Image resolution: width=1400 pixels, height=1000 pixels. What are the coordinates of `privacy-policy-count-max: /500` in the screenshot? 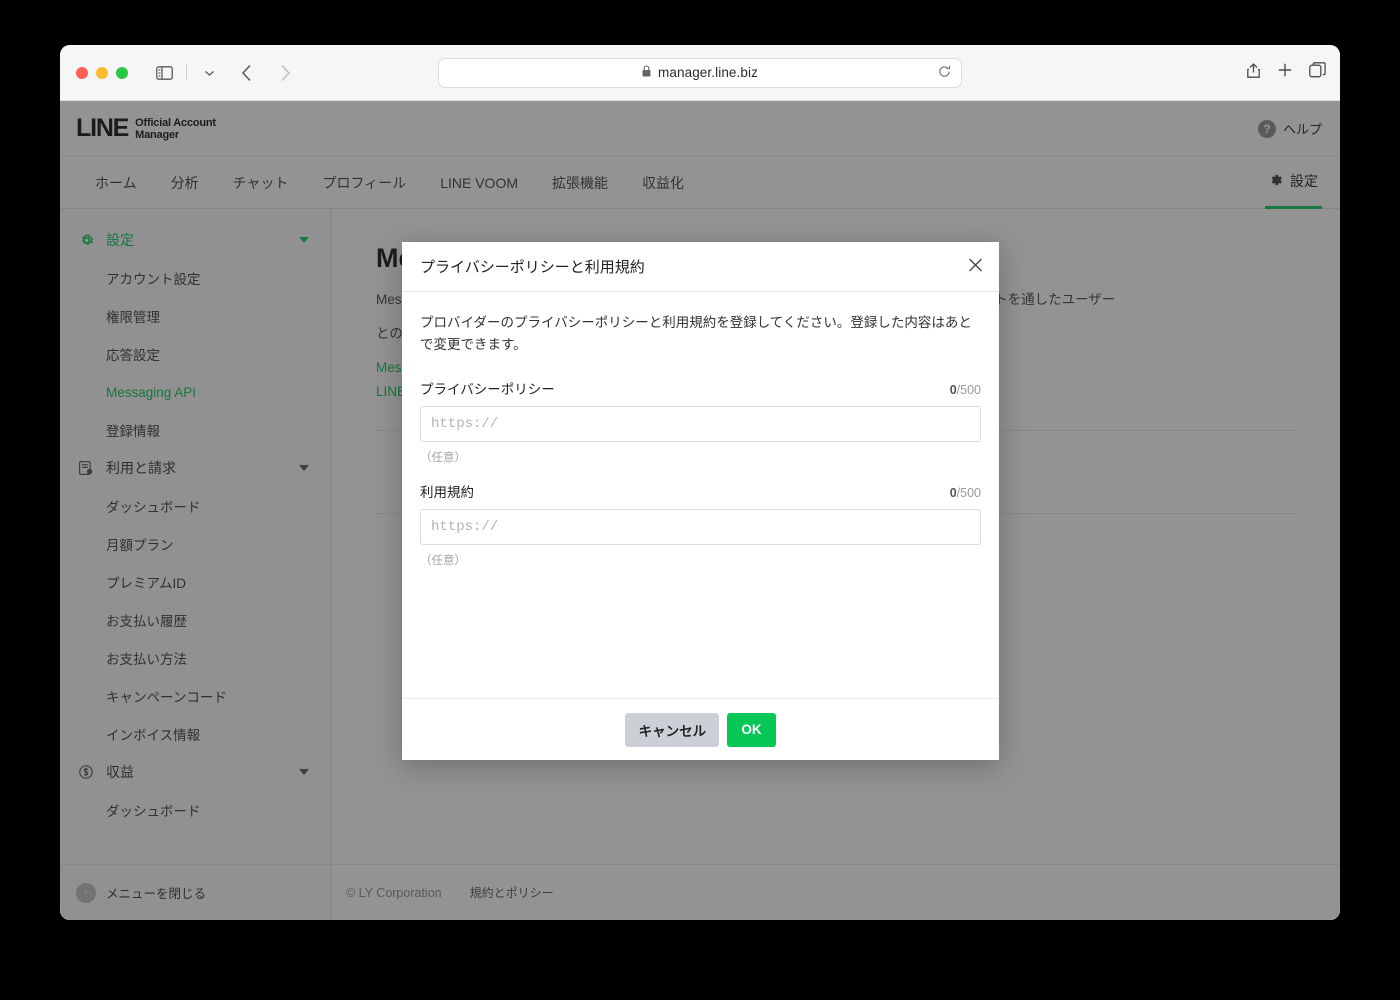 It's located at (968, 390).